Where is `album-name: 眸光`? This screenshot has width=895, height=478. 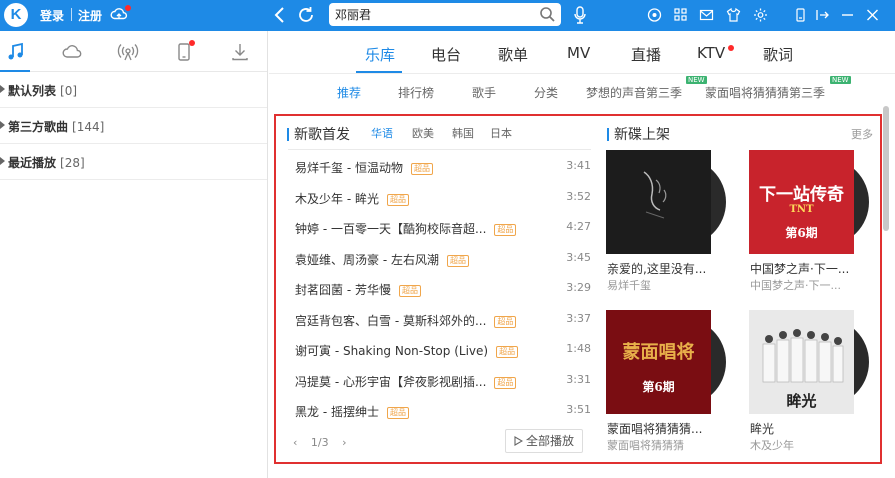 album-name: 眸光 is located at coordinates (762, 428).